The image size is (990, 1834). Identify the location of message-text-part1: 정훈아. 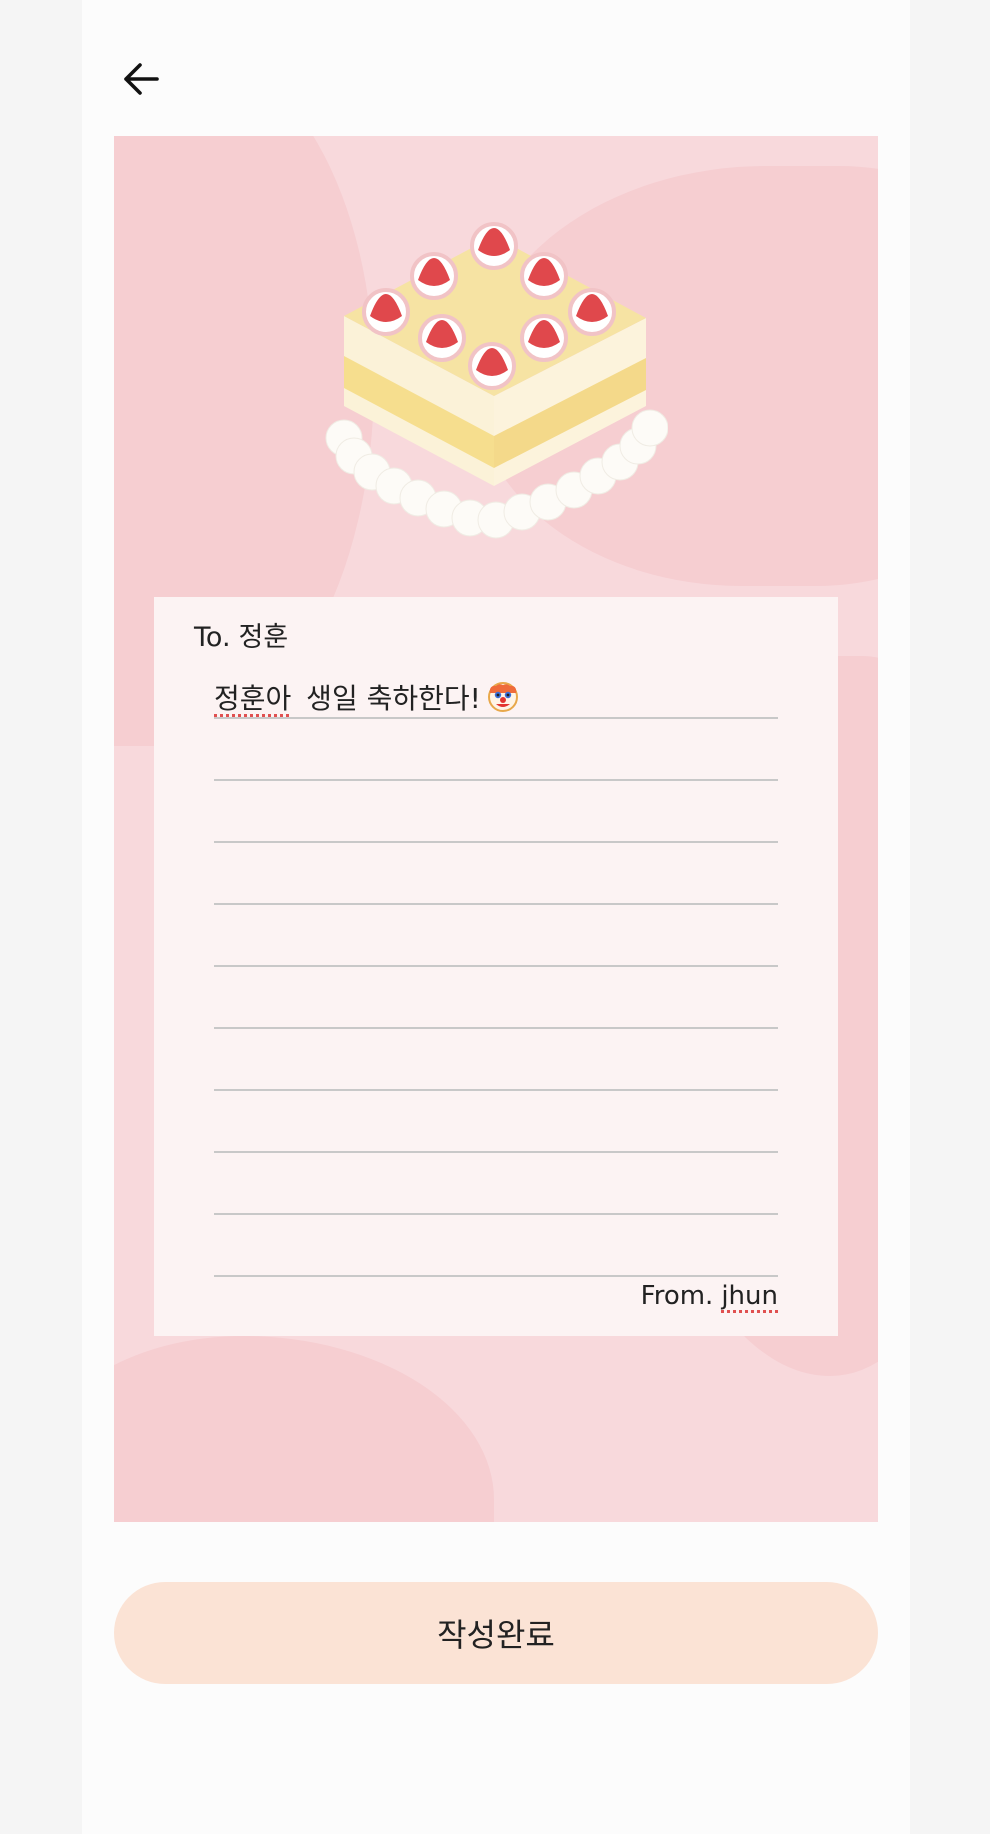
(253, 698).